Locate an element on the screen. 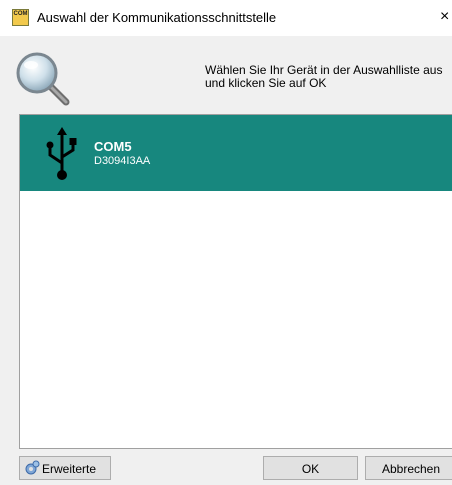 The image size is (452, 485). app-icon-label: COM is located at coordinates (20, 14).